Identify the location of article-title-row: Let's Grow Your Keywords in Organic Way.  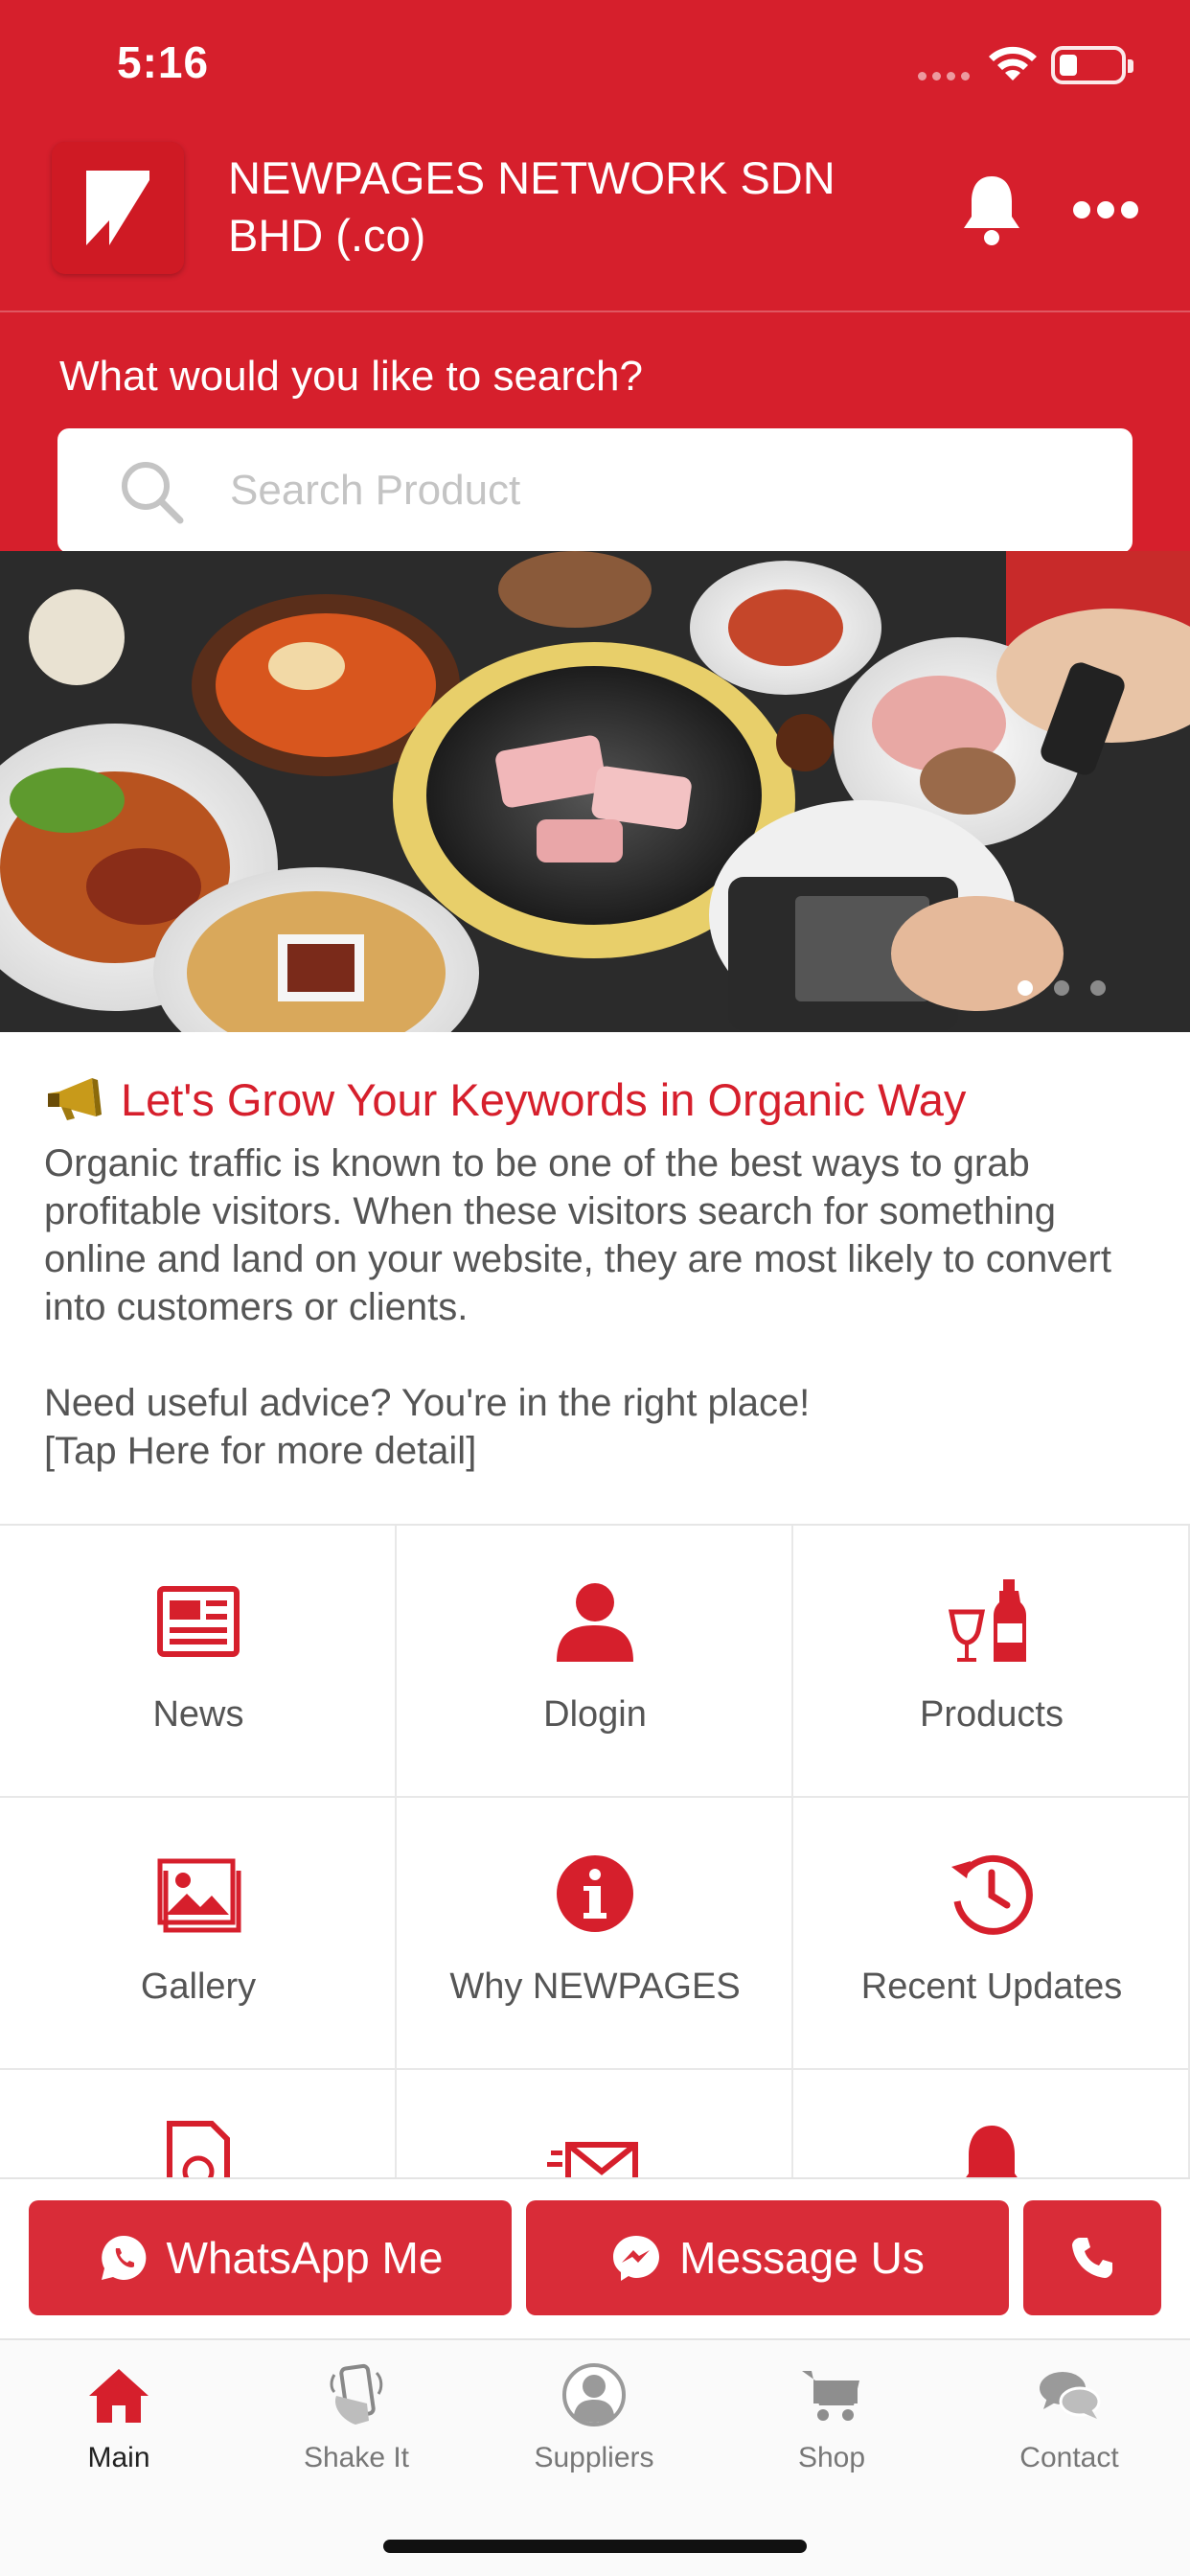
(595, 1099).